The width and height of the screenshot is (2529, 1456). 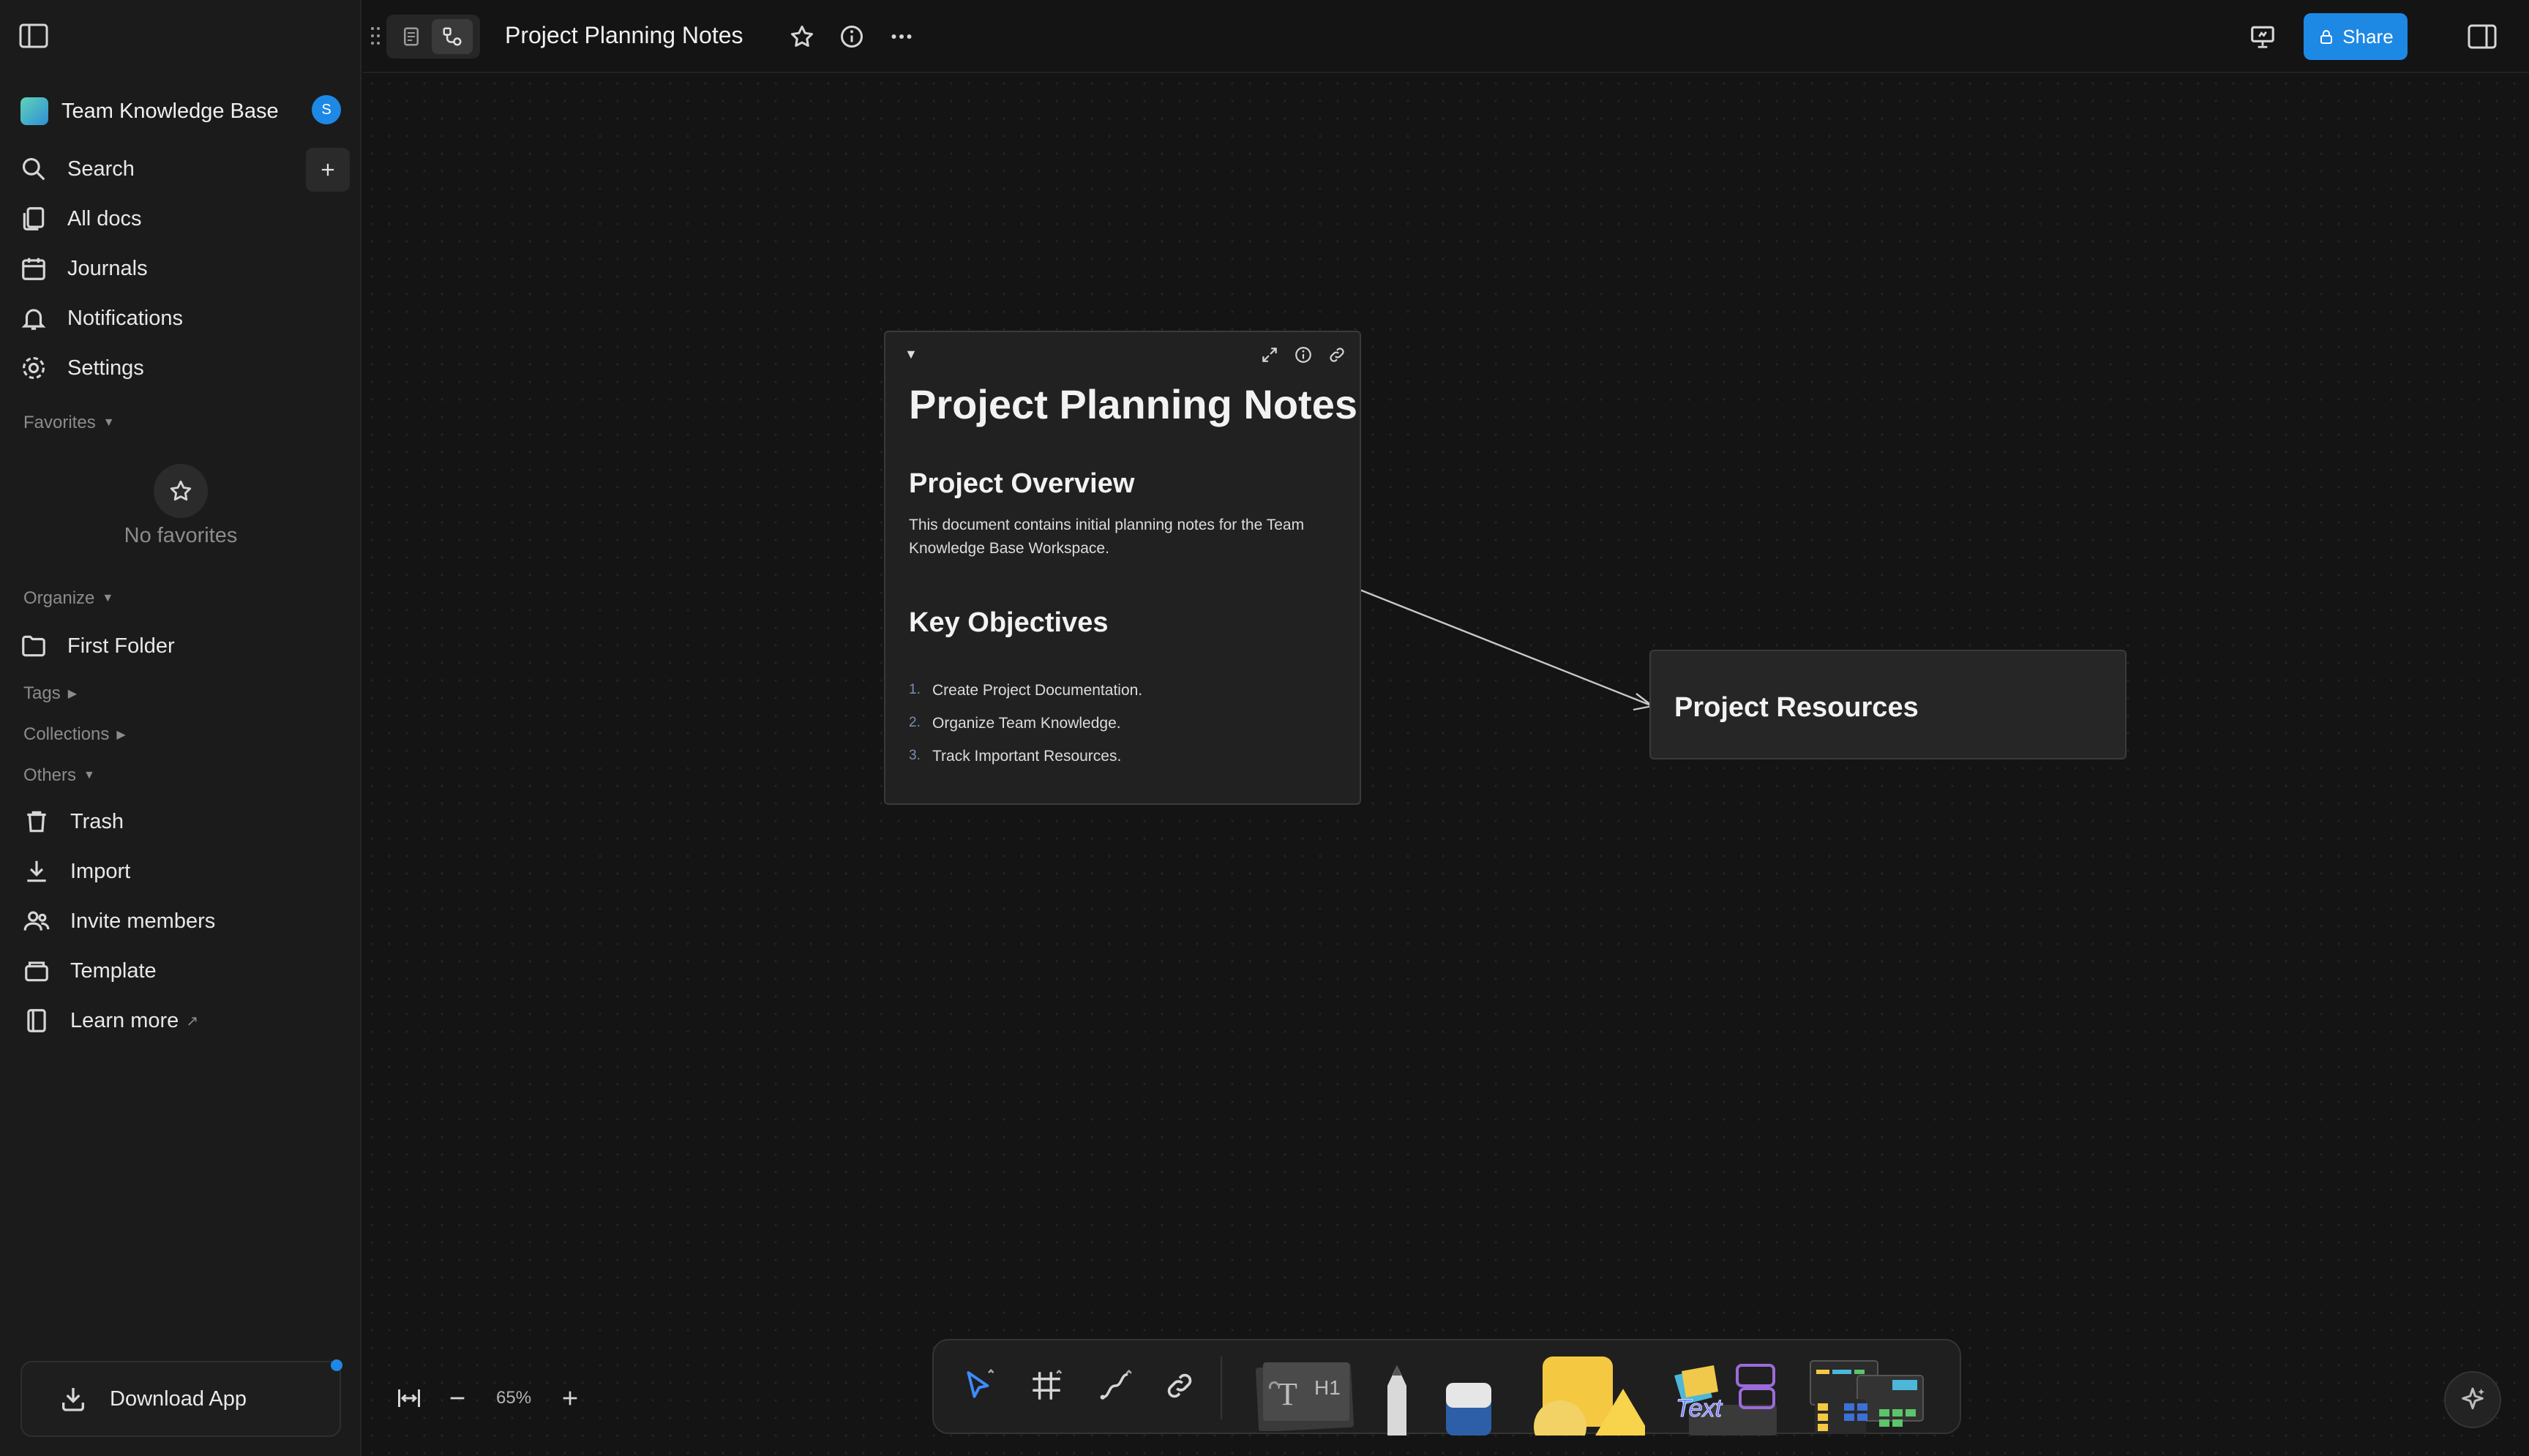 I want to click on frame-tool-icon, so click(x=1046, y=1385).